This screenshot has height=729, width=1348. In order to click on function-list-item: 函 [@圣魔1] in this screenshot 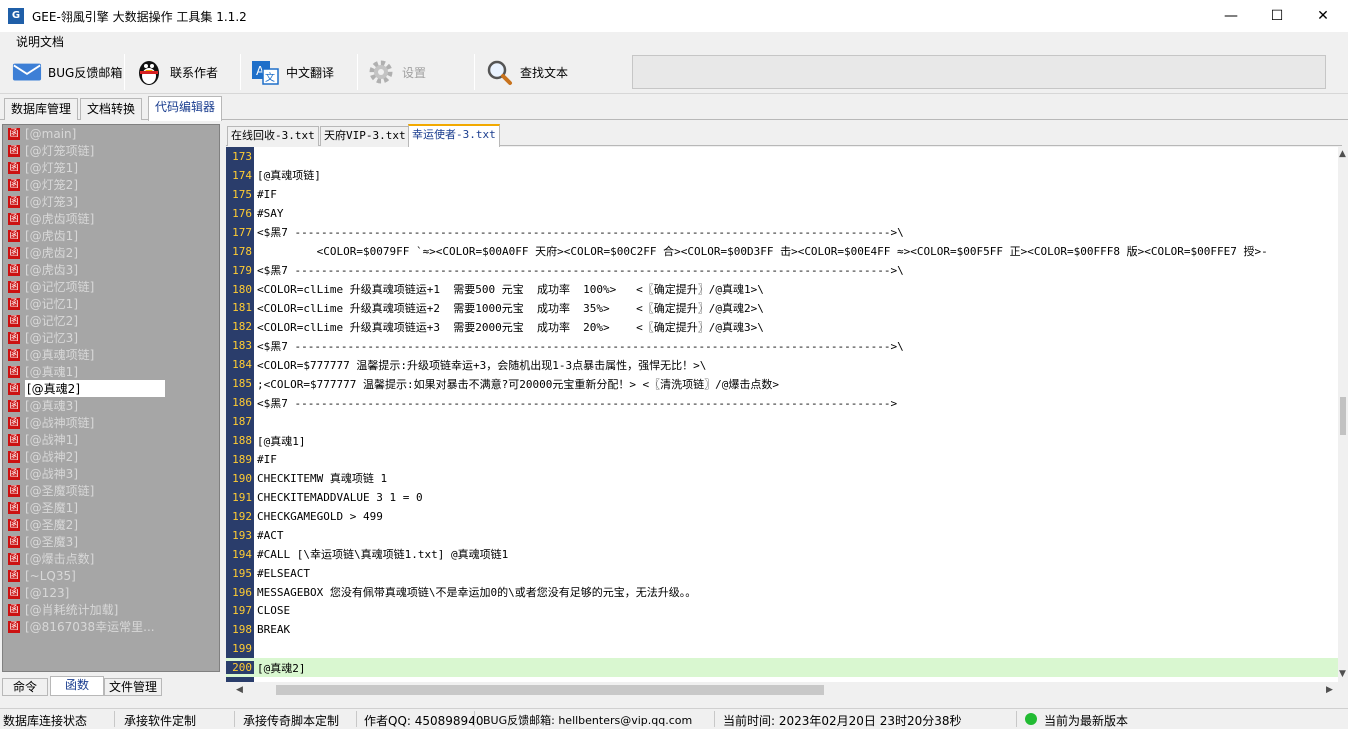, I will do `click(111, 507)`.